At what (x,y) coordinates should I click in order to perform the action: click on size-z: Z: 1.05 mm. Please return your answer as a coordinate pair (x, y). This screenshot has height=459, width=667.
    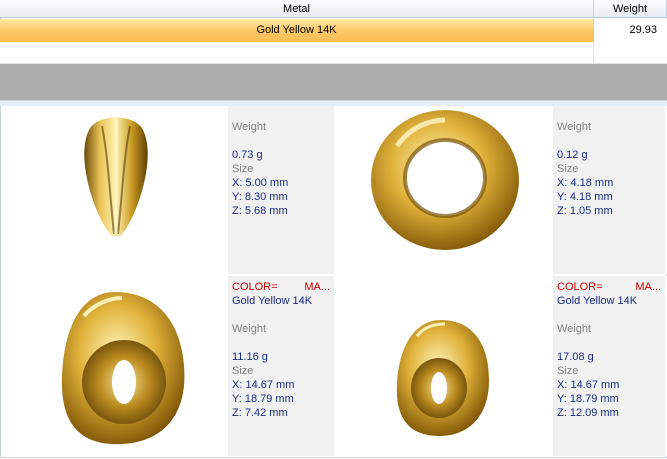
    Looking at the image, I should click on (585, 211).